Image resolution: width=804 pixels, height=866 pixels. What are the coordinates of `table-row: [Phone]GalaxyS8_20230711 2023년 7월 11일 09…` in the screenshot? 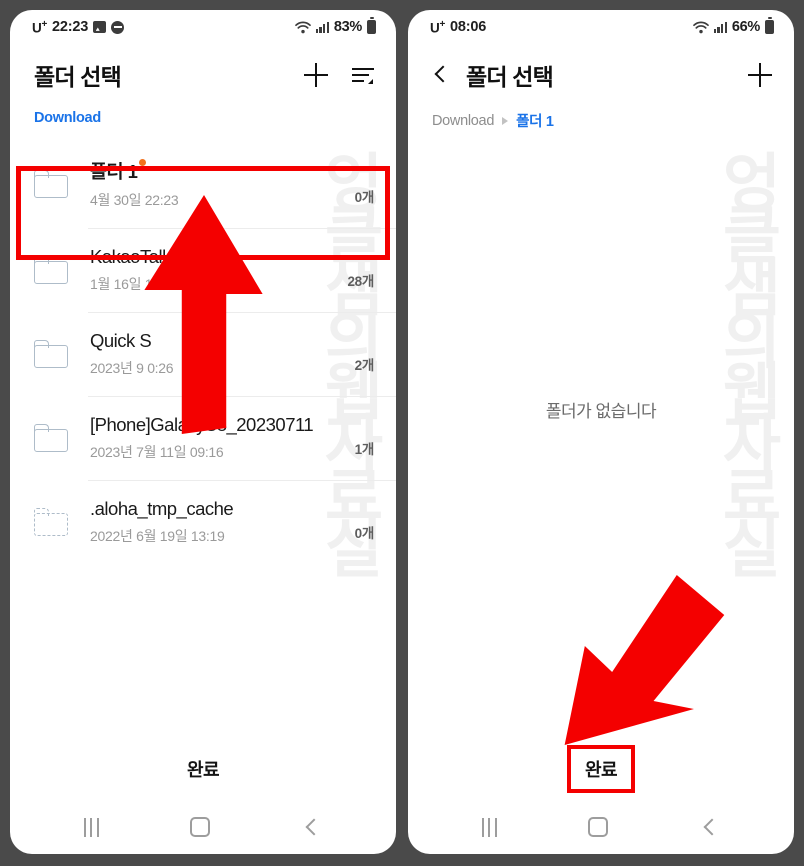 It's located at (203, 438).